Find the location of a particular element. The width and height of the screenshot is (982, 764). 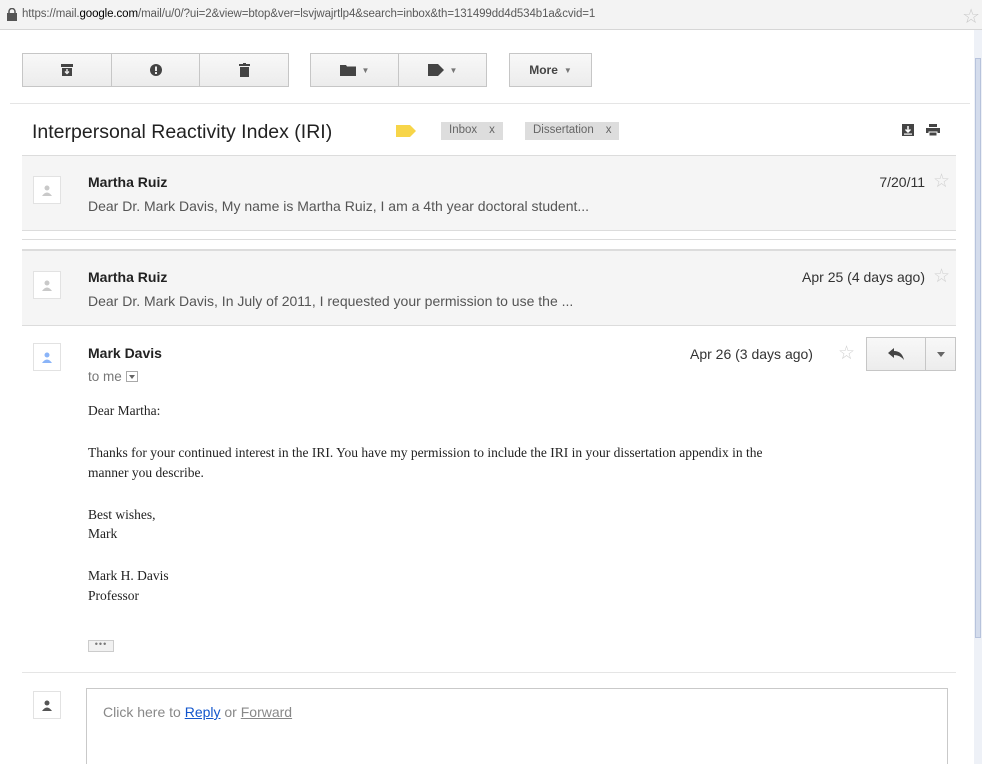

message-date: Apr 25 (4 days ago) is located at coordinates (863, 277).